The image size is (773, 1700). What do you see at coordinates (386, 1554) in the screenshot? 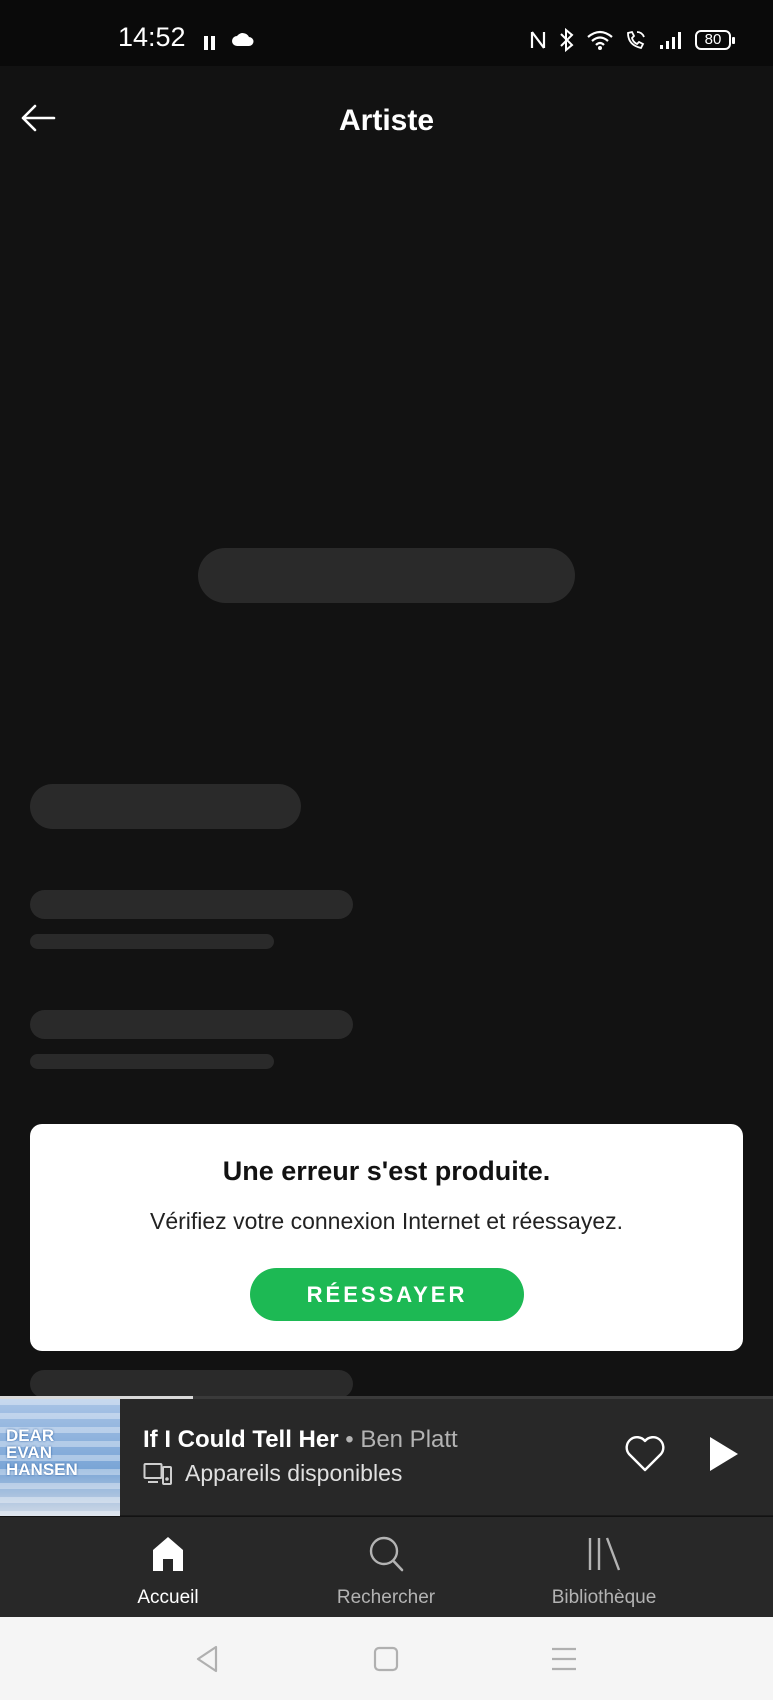
I see `search-icon` at bounding box center [386, 1554].